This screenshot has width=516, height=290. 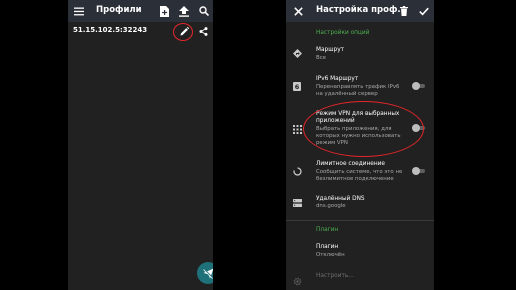 I want to click on svg-text: 6, so click(x=297, y=87).